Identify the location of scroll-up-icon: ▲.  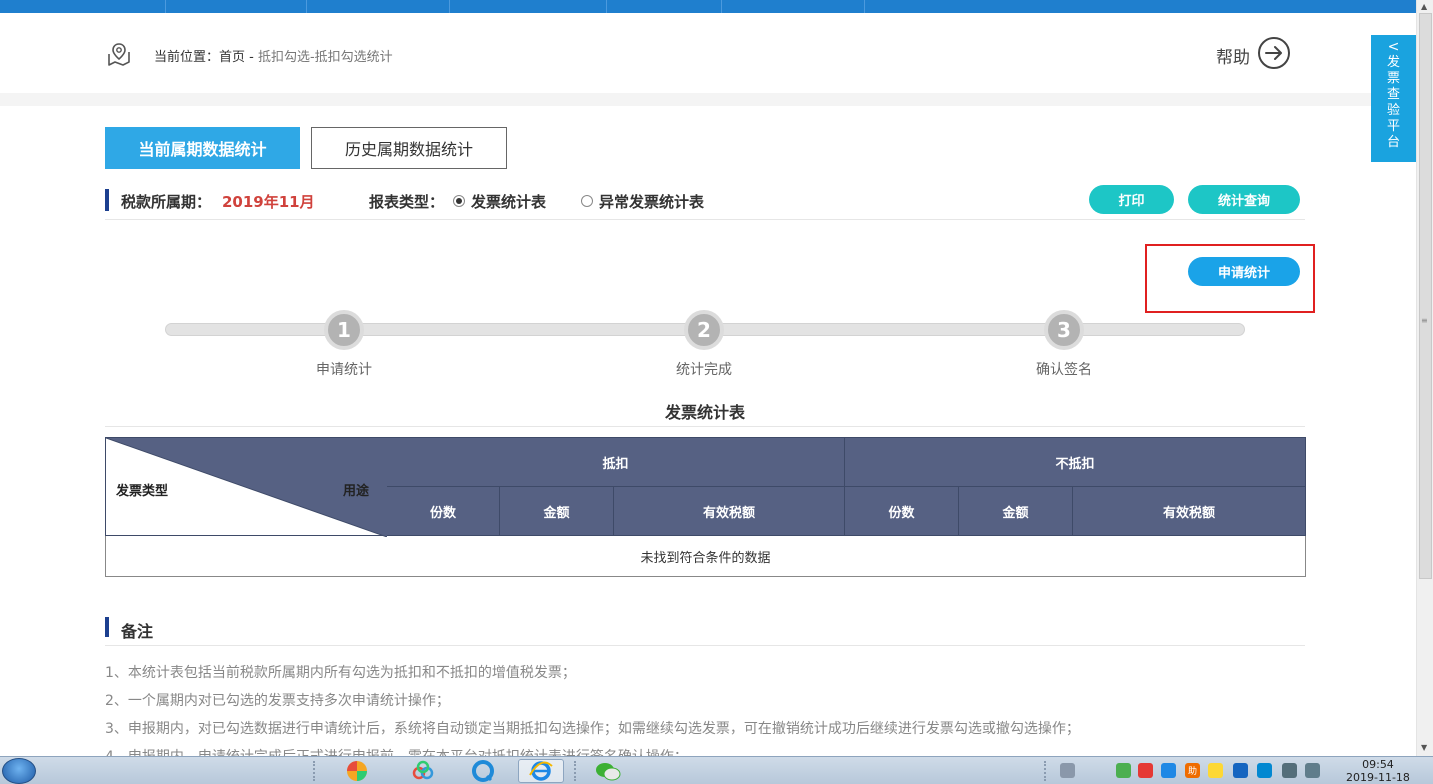
(1424, 6).